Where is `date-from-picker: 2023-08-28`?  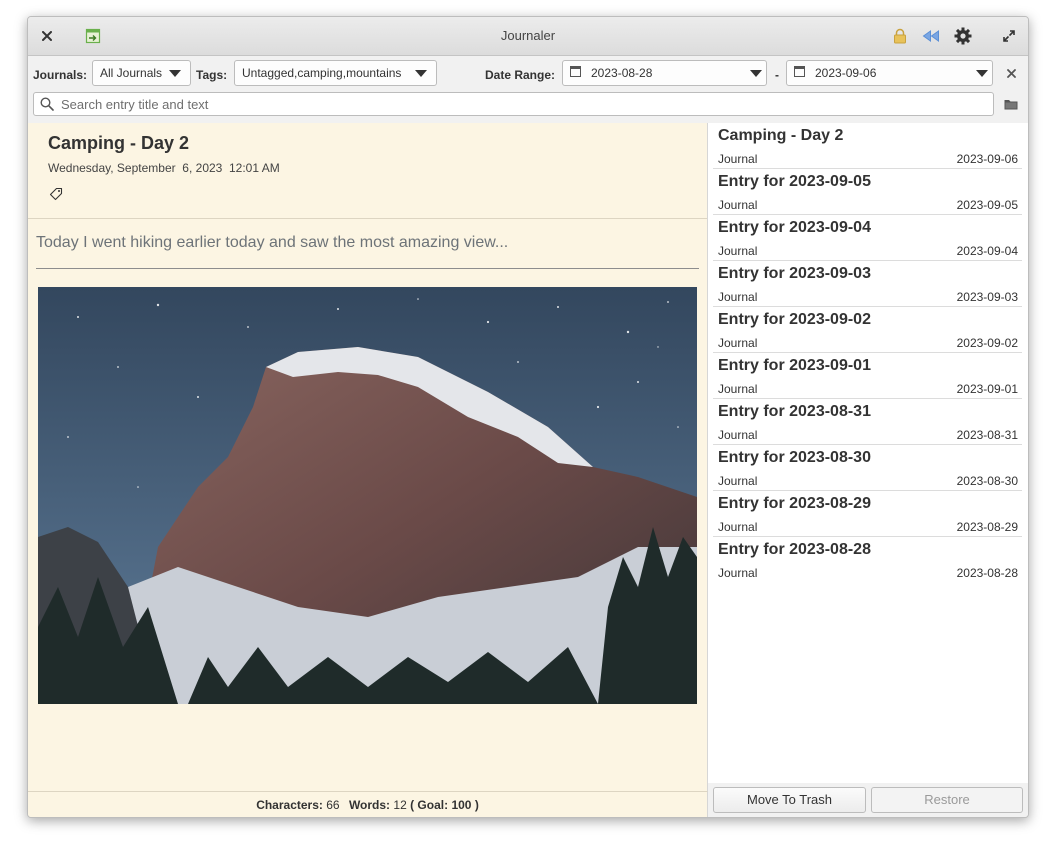 date-from-picker: 2023-08-28 is located at coordinates (664, 73).